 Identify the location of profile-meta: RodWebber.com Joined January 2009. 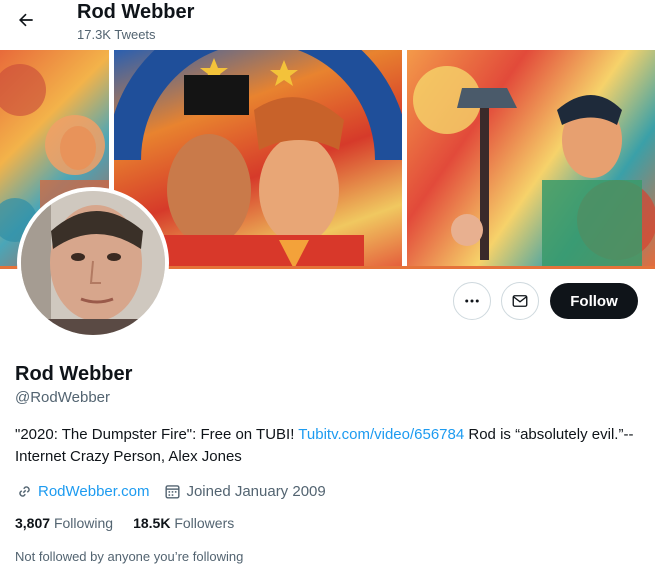
(170, 491).